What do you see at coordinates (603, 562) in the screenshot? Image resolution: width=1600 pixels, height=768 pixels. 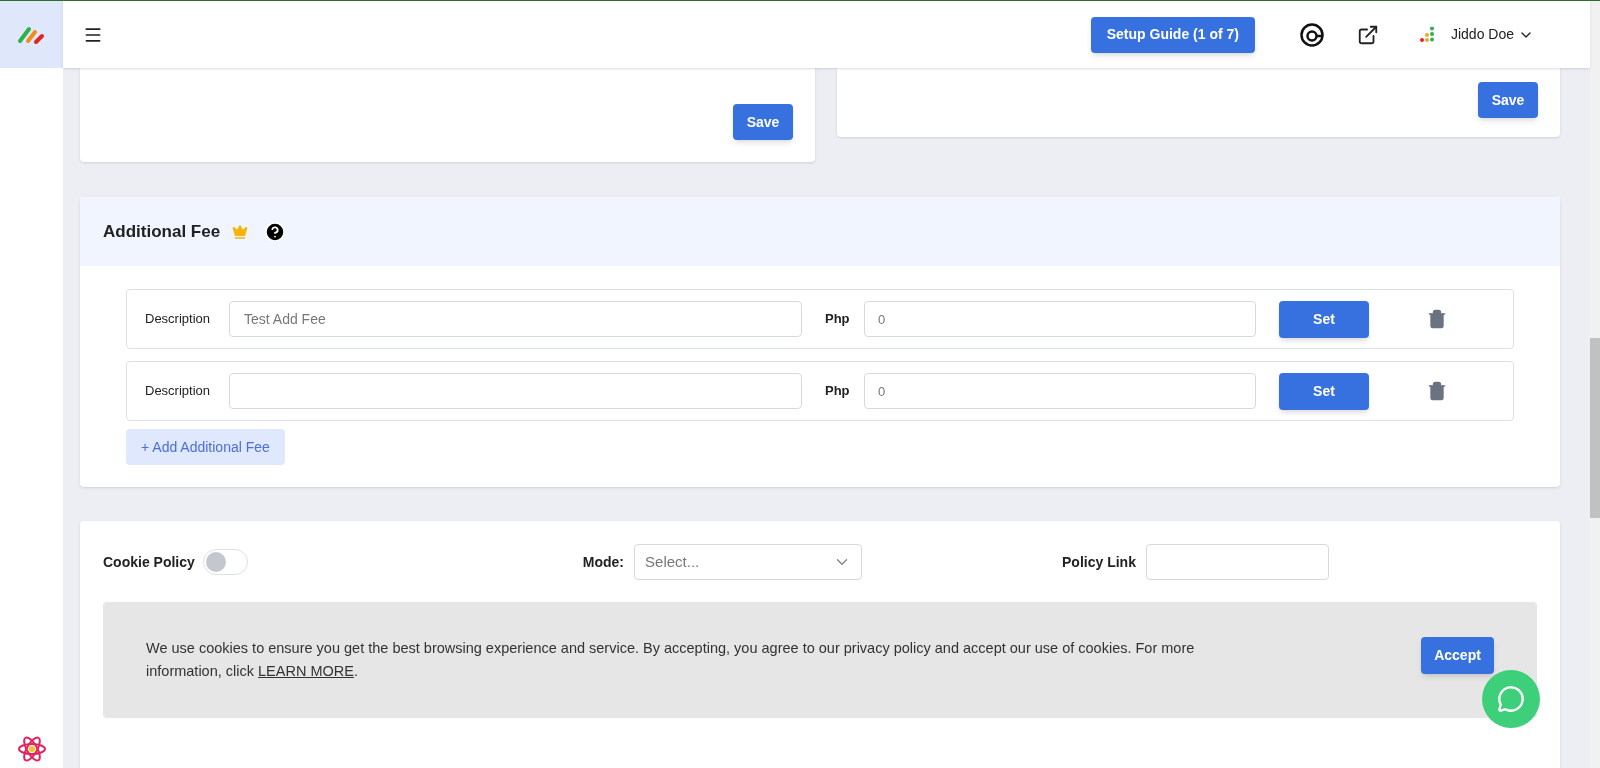 I see `mode-label: Mode:` at bounding box center [603, 562].